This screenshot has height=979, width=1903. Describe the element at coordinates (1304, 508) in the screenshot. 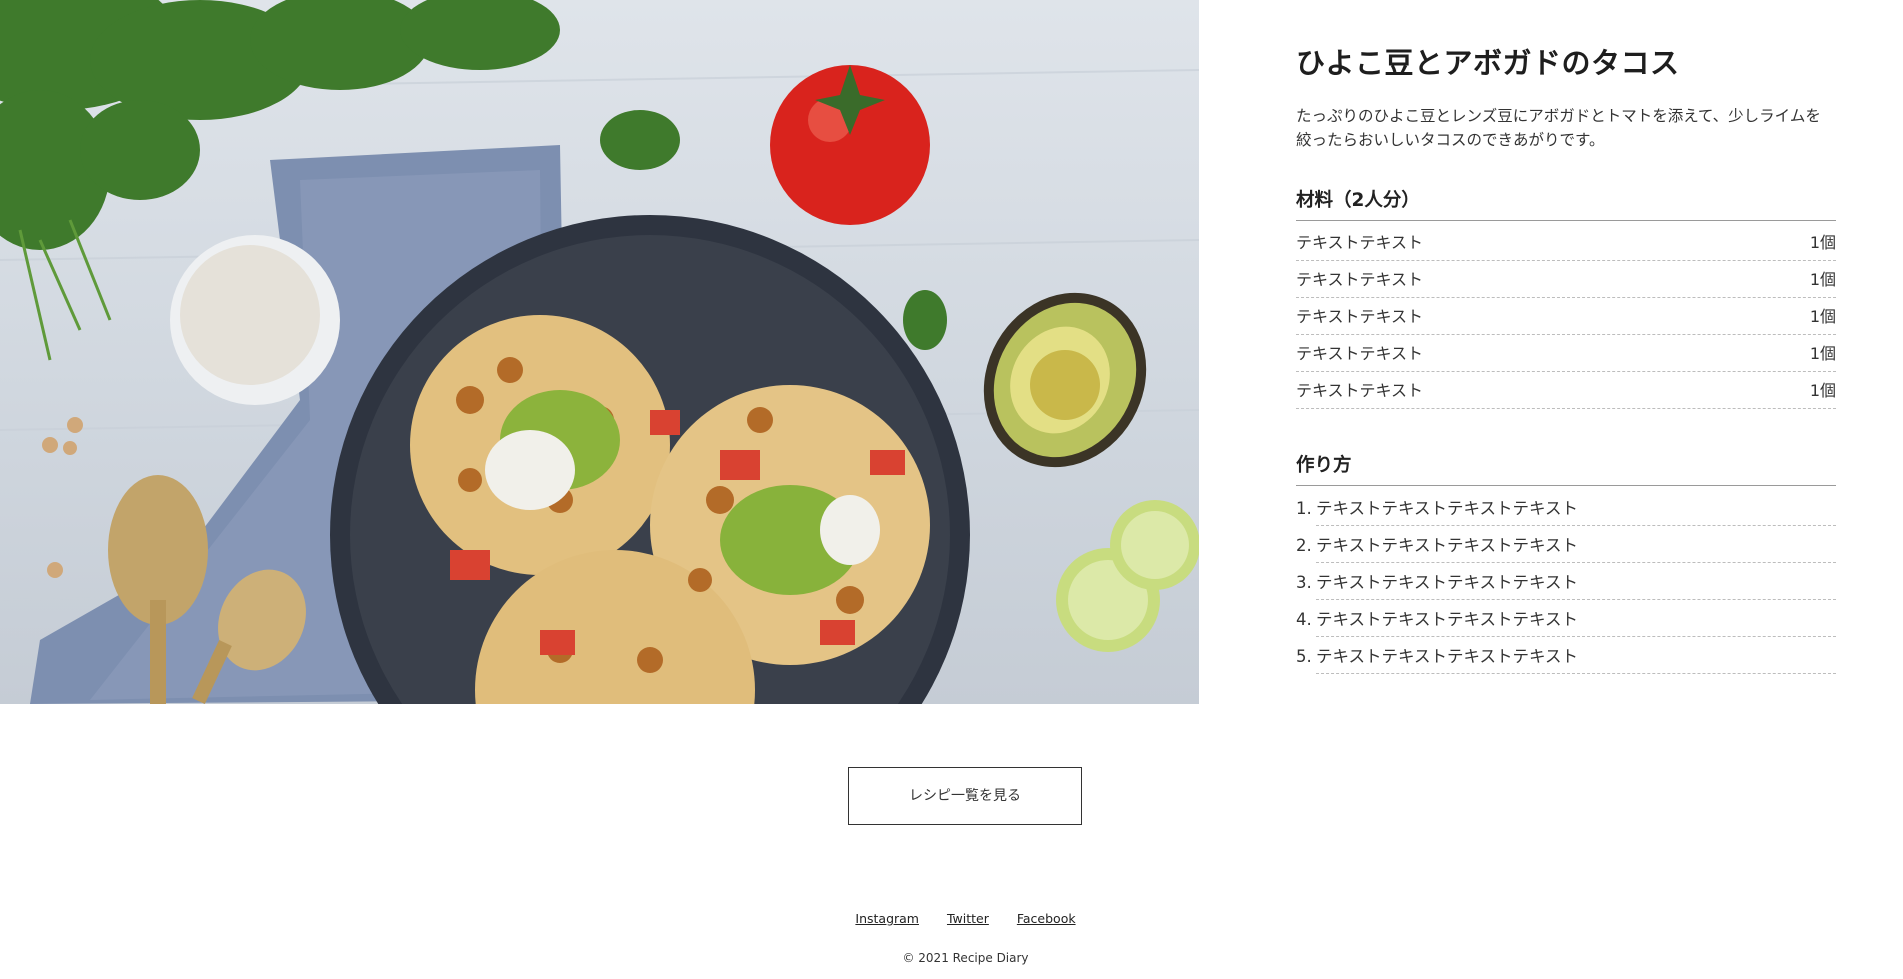

I see `step-number: 1.` at that location.